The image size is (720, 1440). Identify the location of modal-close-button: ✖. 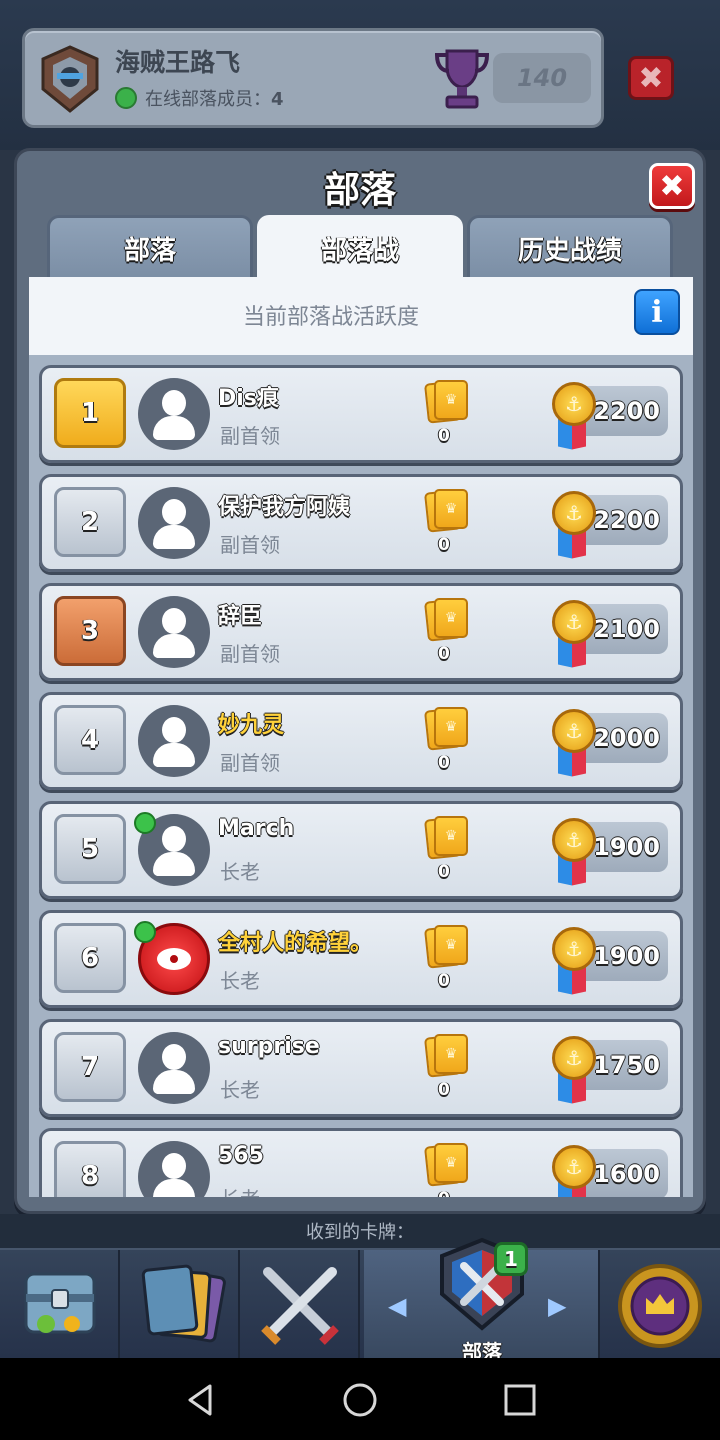
(672, 186).